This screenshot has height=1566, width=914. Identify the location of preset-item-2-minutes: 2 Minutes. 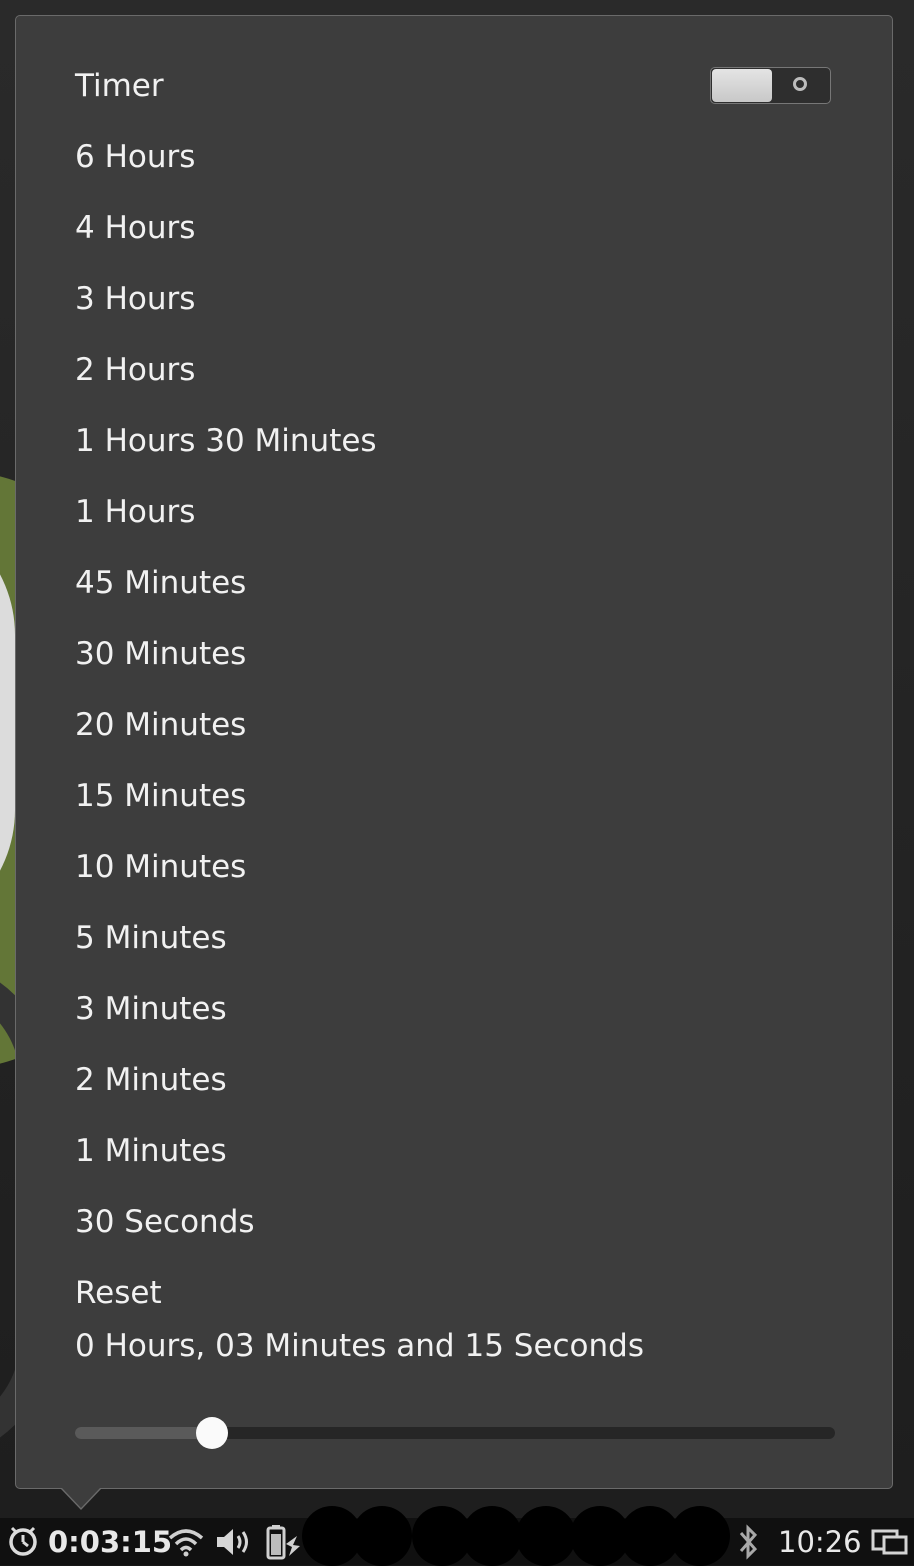
(454, 1079).